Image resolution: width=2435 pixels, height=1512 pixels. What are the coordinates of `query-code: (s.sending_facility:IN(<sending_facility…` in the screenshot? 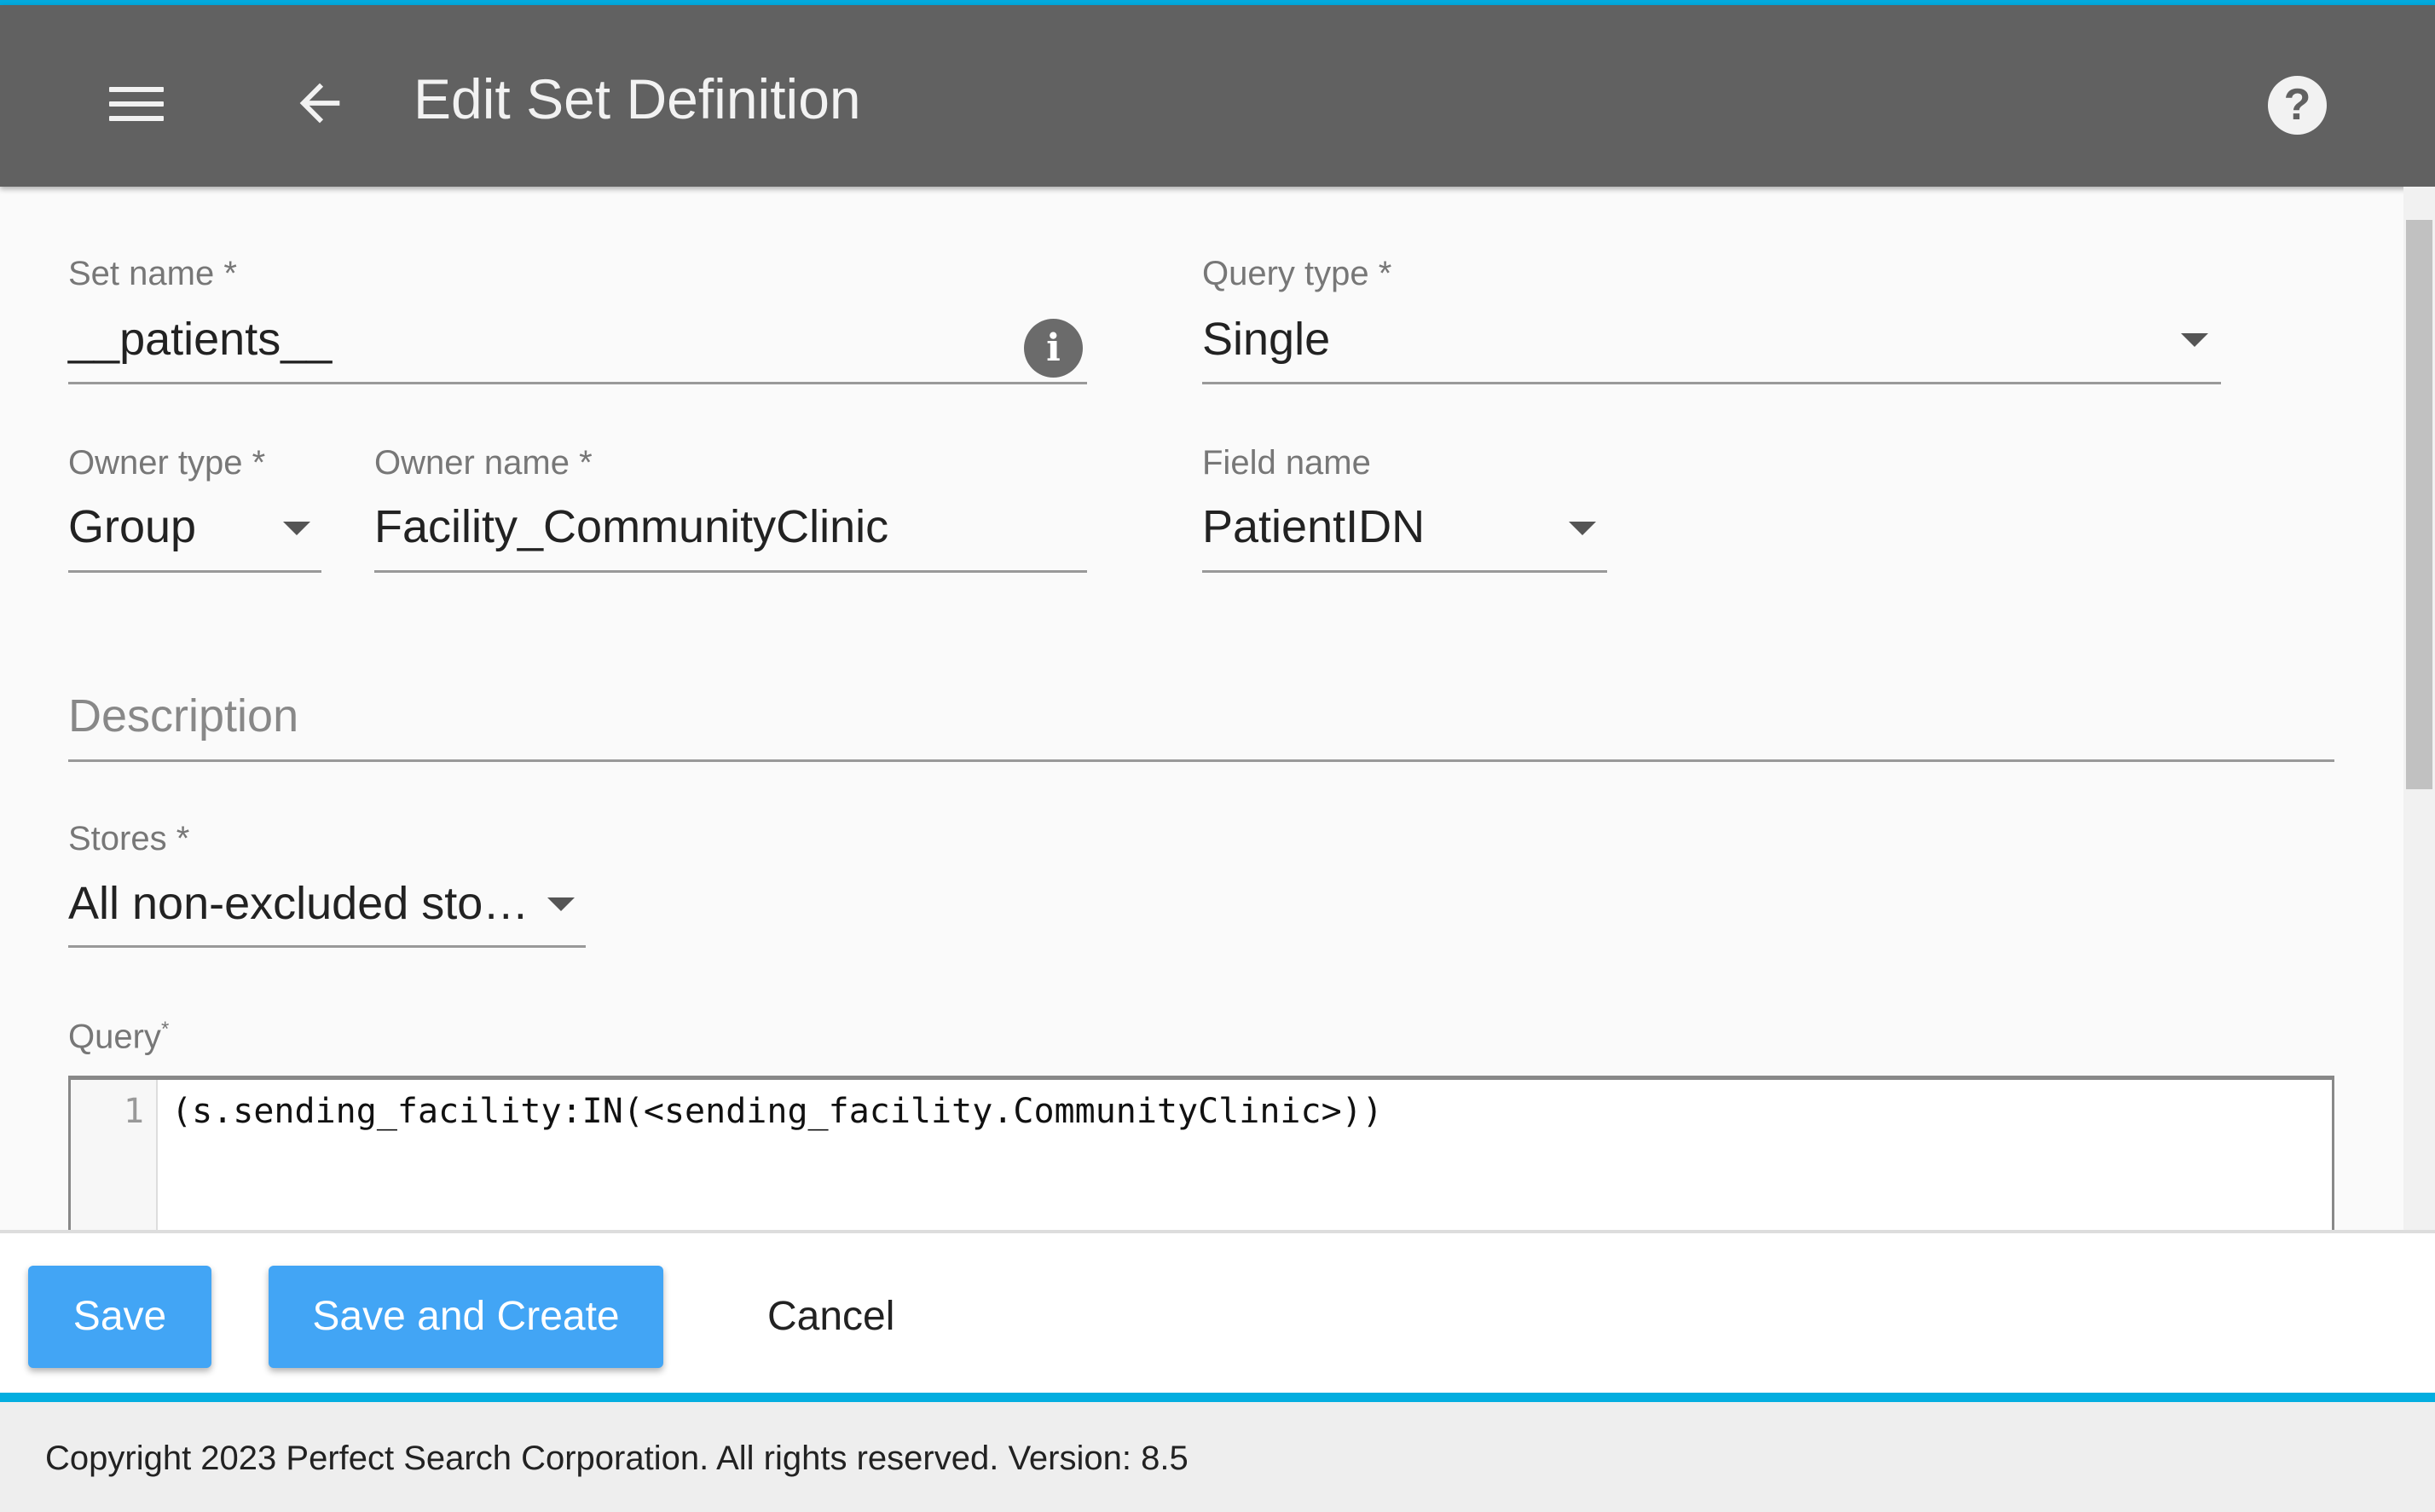 It's located at (777, 1111).